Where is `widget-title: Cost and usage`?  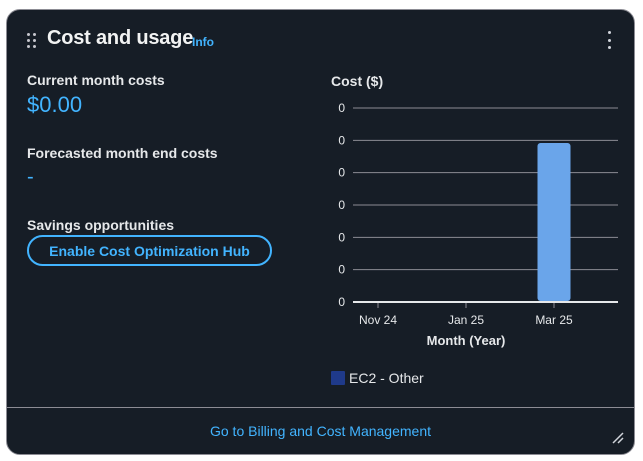
widget-title: Cost and usage is located at coordinates (120, 38).